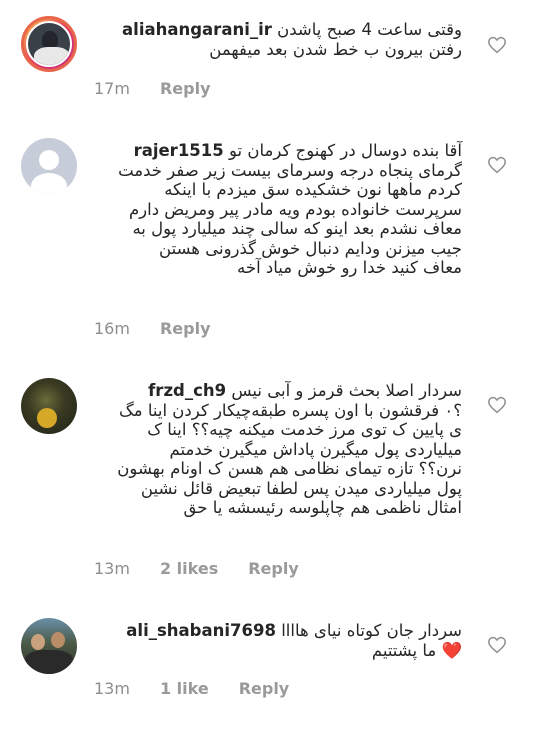 The width and height of the screenshot is (540, 736). Describe the element at coordinates (323, 507) in the screenshot. I see `comment-text-line: امثال ناظمی هم چاپلوسه رئیسشه یا حق` at that location.